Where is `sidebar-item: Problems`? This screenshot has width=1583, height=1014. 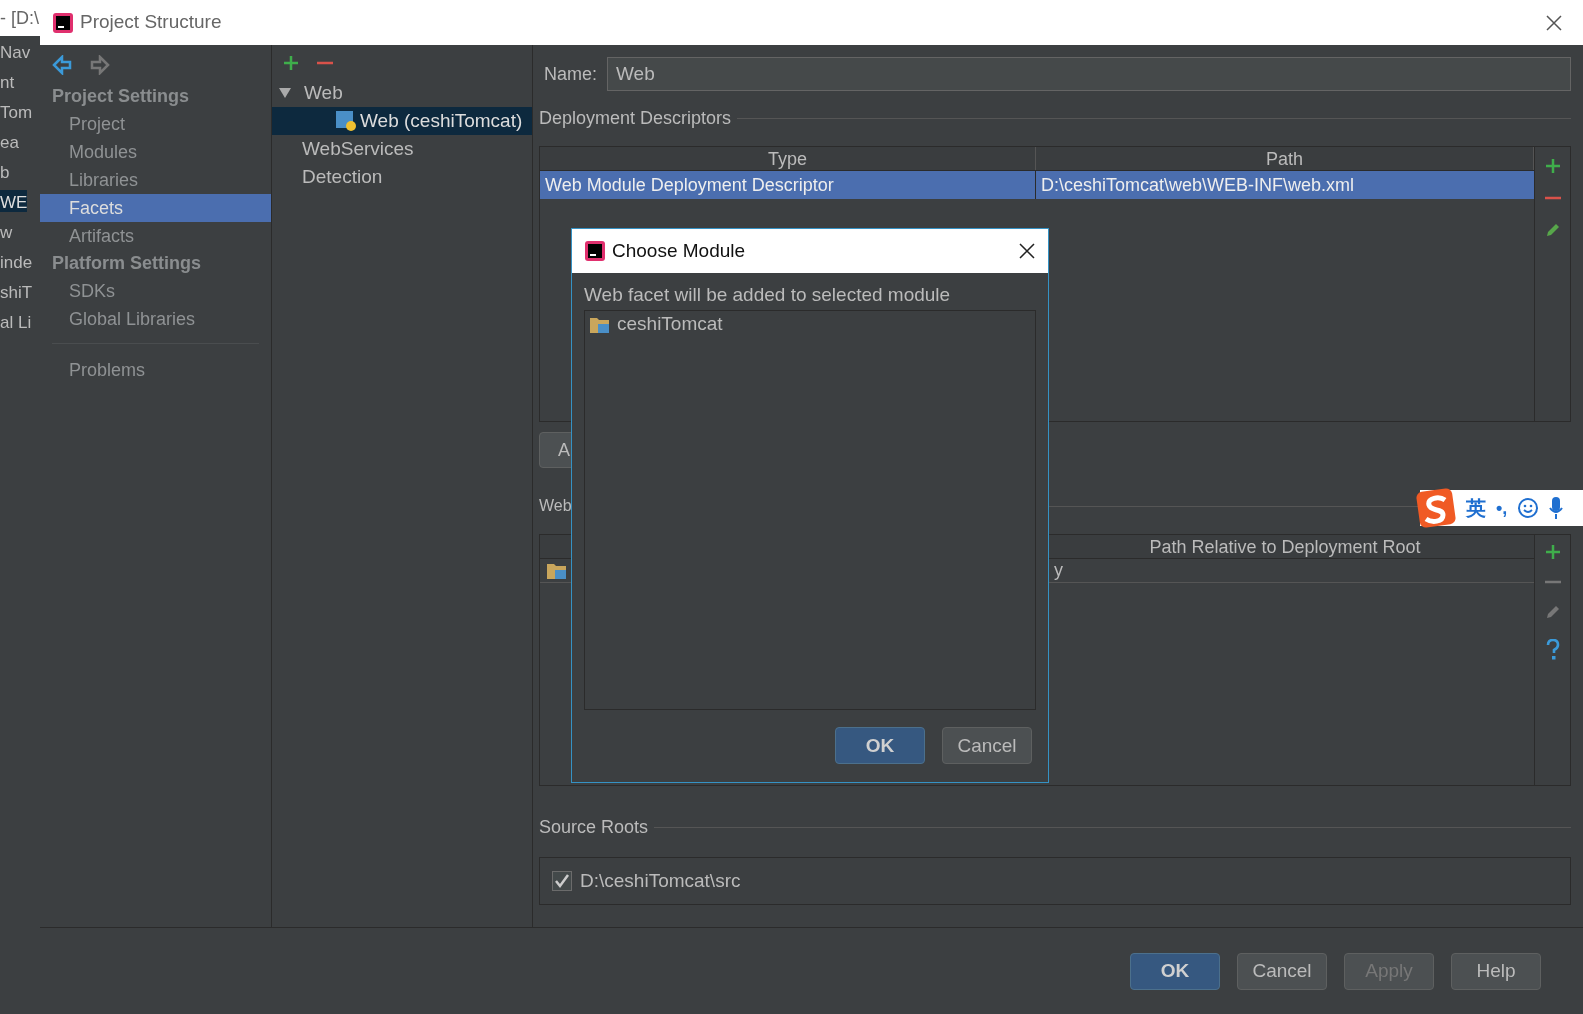
sidebar-item: Problems is located at coordinates (155, 370).